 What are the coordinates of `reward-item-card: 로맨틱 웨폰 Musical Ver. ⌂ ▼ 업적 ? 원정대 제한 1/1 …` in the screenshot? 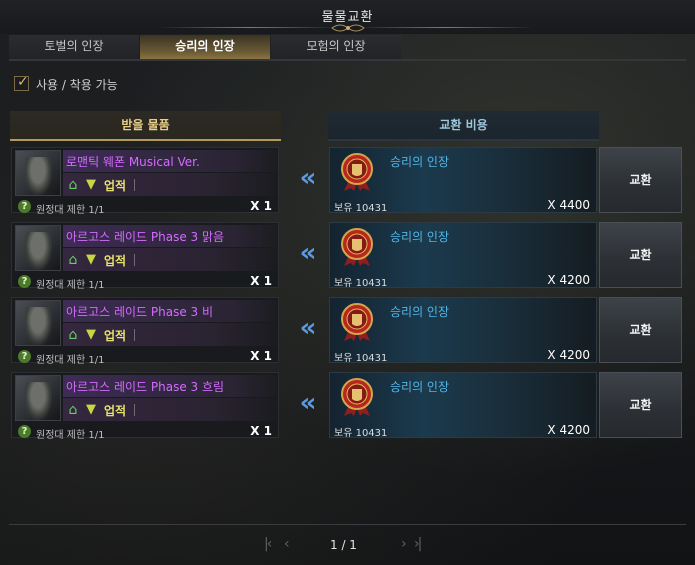 It's located at (145, 181).